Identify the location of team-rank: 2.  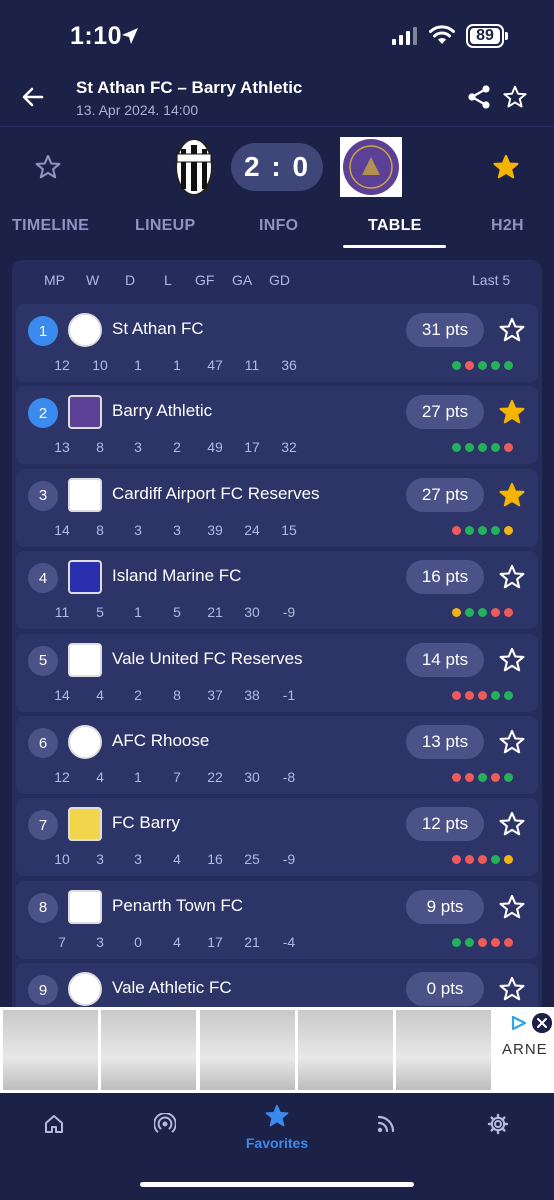
(43, 413).